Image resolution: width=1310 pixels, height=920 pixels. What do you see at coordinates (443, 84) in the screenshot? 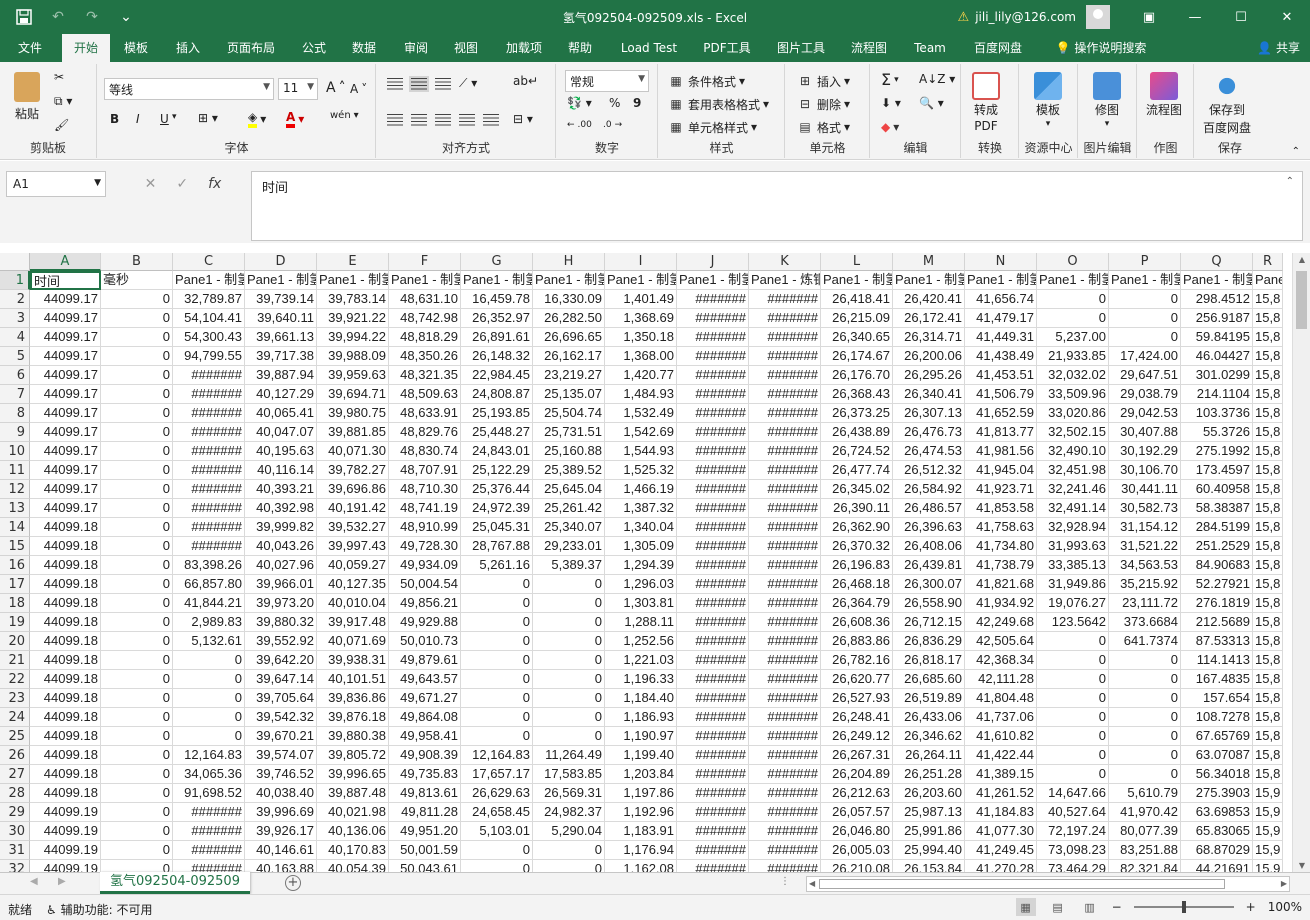
I see `align-bottom-icon` at bounding box center [443, 84].